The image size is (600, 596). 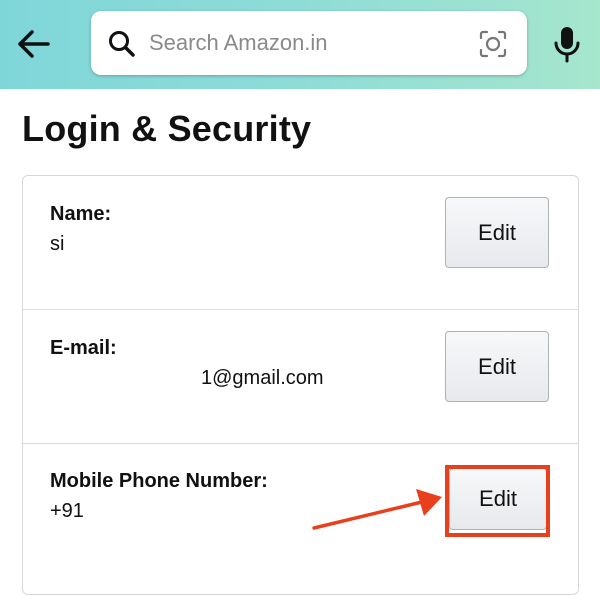 I want to click on phone-label: Mobile Phone Number:, so click(x=159, y=481).